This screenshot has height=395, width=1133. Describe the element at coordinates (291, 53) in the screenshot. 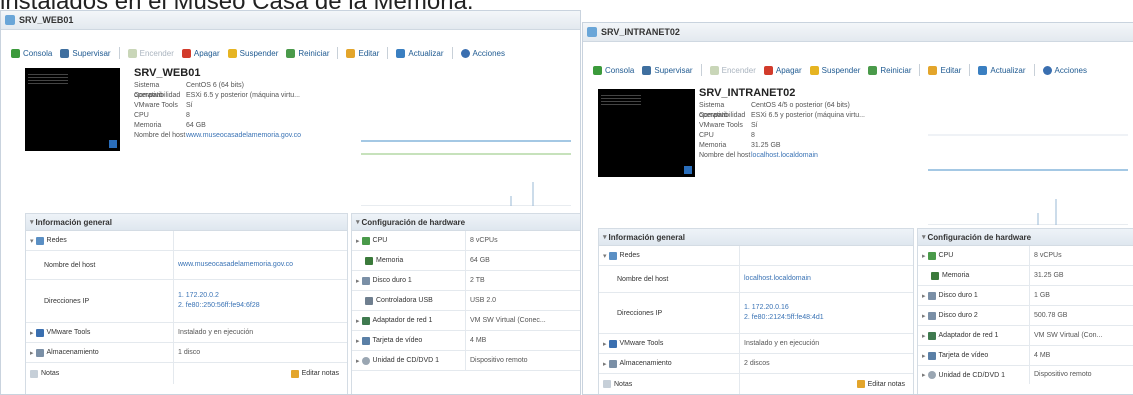

I see `restart-icon` at that location.